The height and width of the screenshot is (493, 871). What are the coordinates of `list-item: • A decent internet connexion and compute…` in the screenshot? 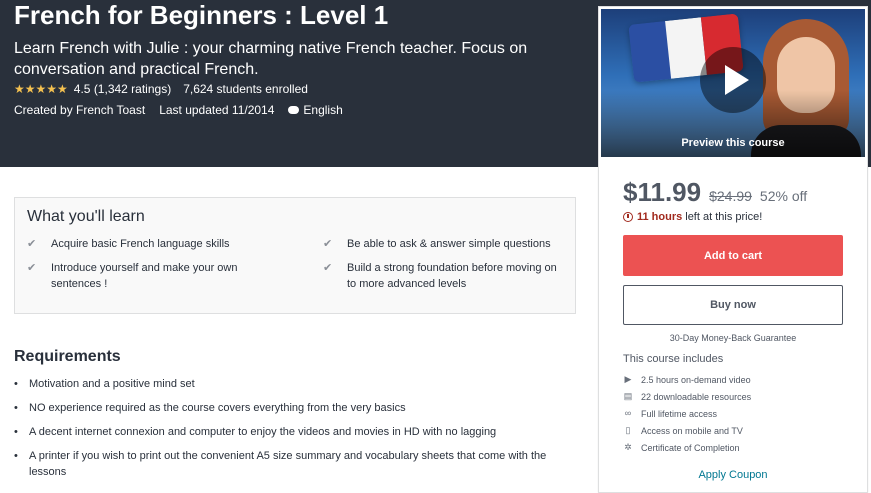 It's located at (299, 432).